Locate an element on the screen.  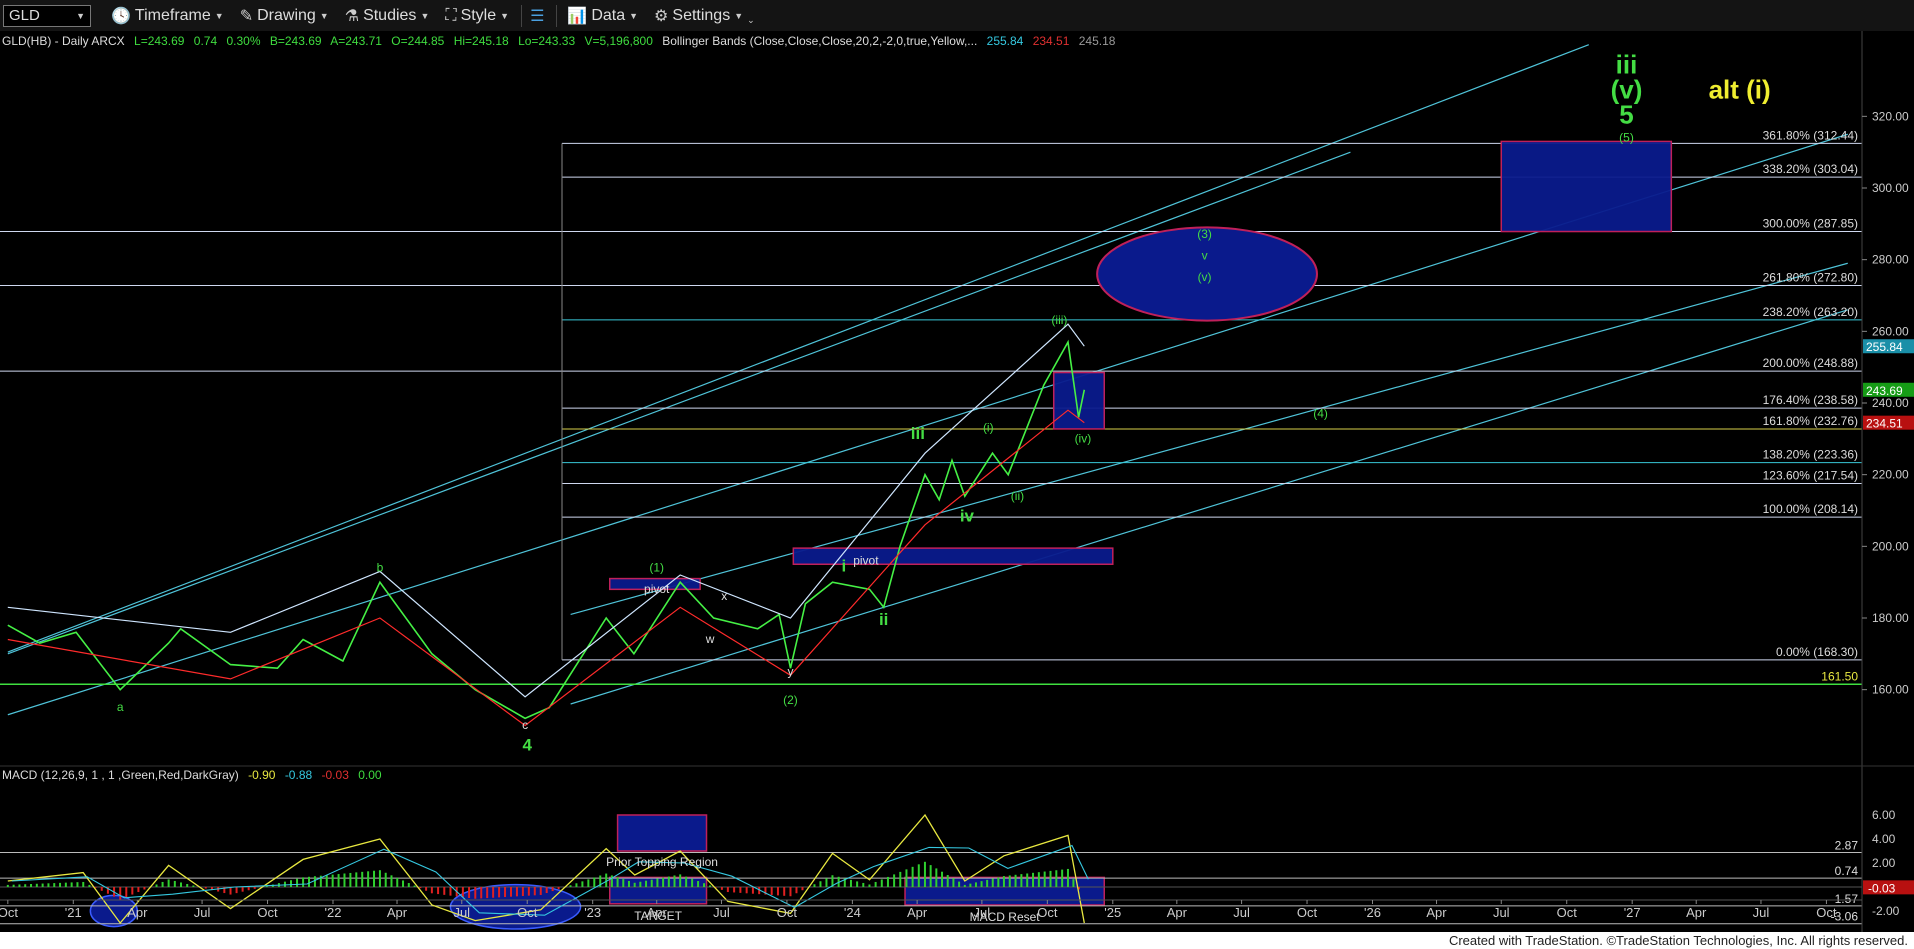
y-tick-label: 220.00 is located at coordinates (1890, 475).